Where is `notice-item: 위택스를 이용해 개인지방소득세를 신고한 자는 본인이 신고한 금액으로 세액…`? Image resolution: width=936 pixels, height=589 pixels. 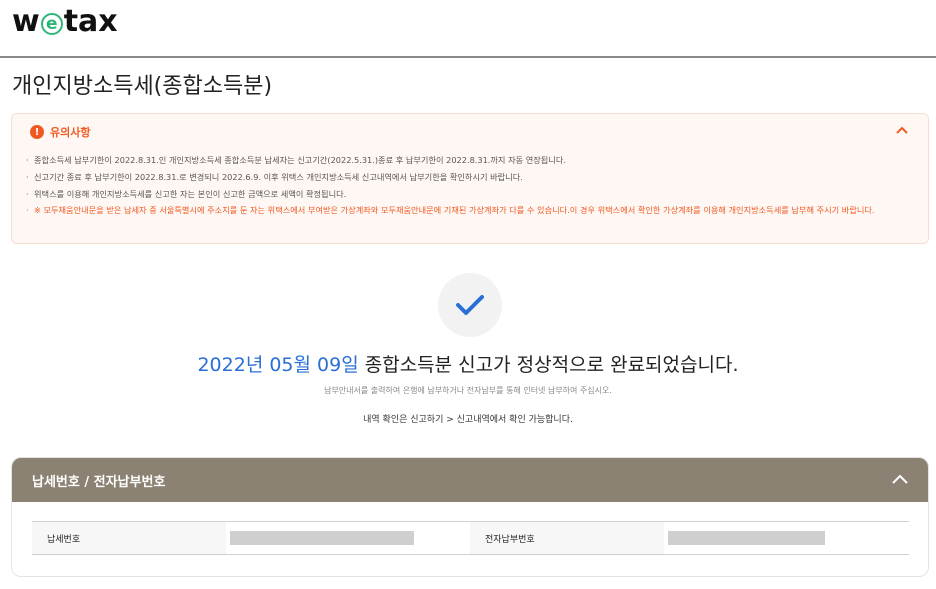 notice-item: 위택스를 이용해 개인지방소득세를 신고한 자는 본인이 신고한 금액으로 세액… is located at coordinates (466, 194).